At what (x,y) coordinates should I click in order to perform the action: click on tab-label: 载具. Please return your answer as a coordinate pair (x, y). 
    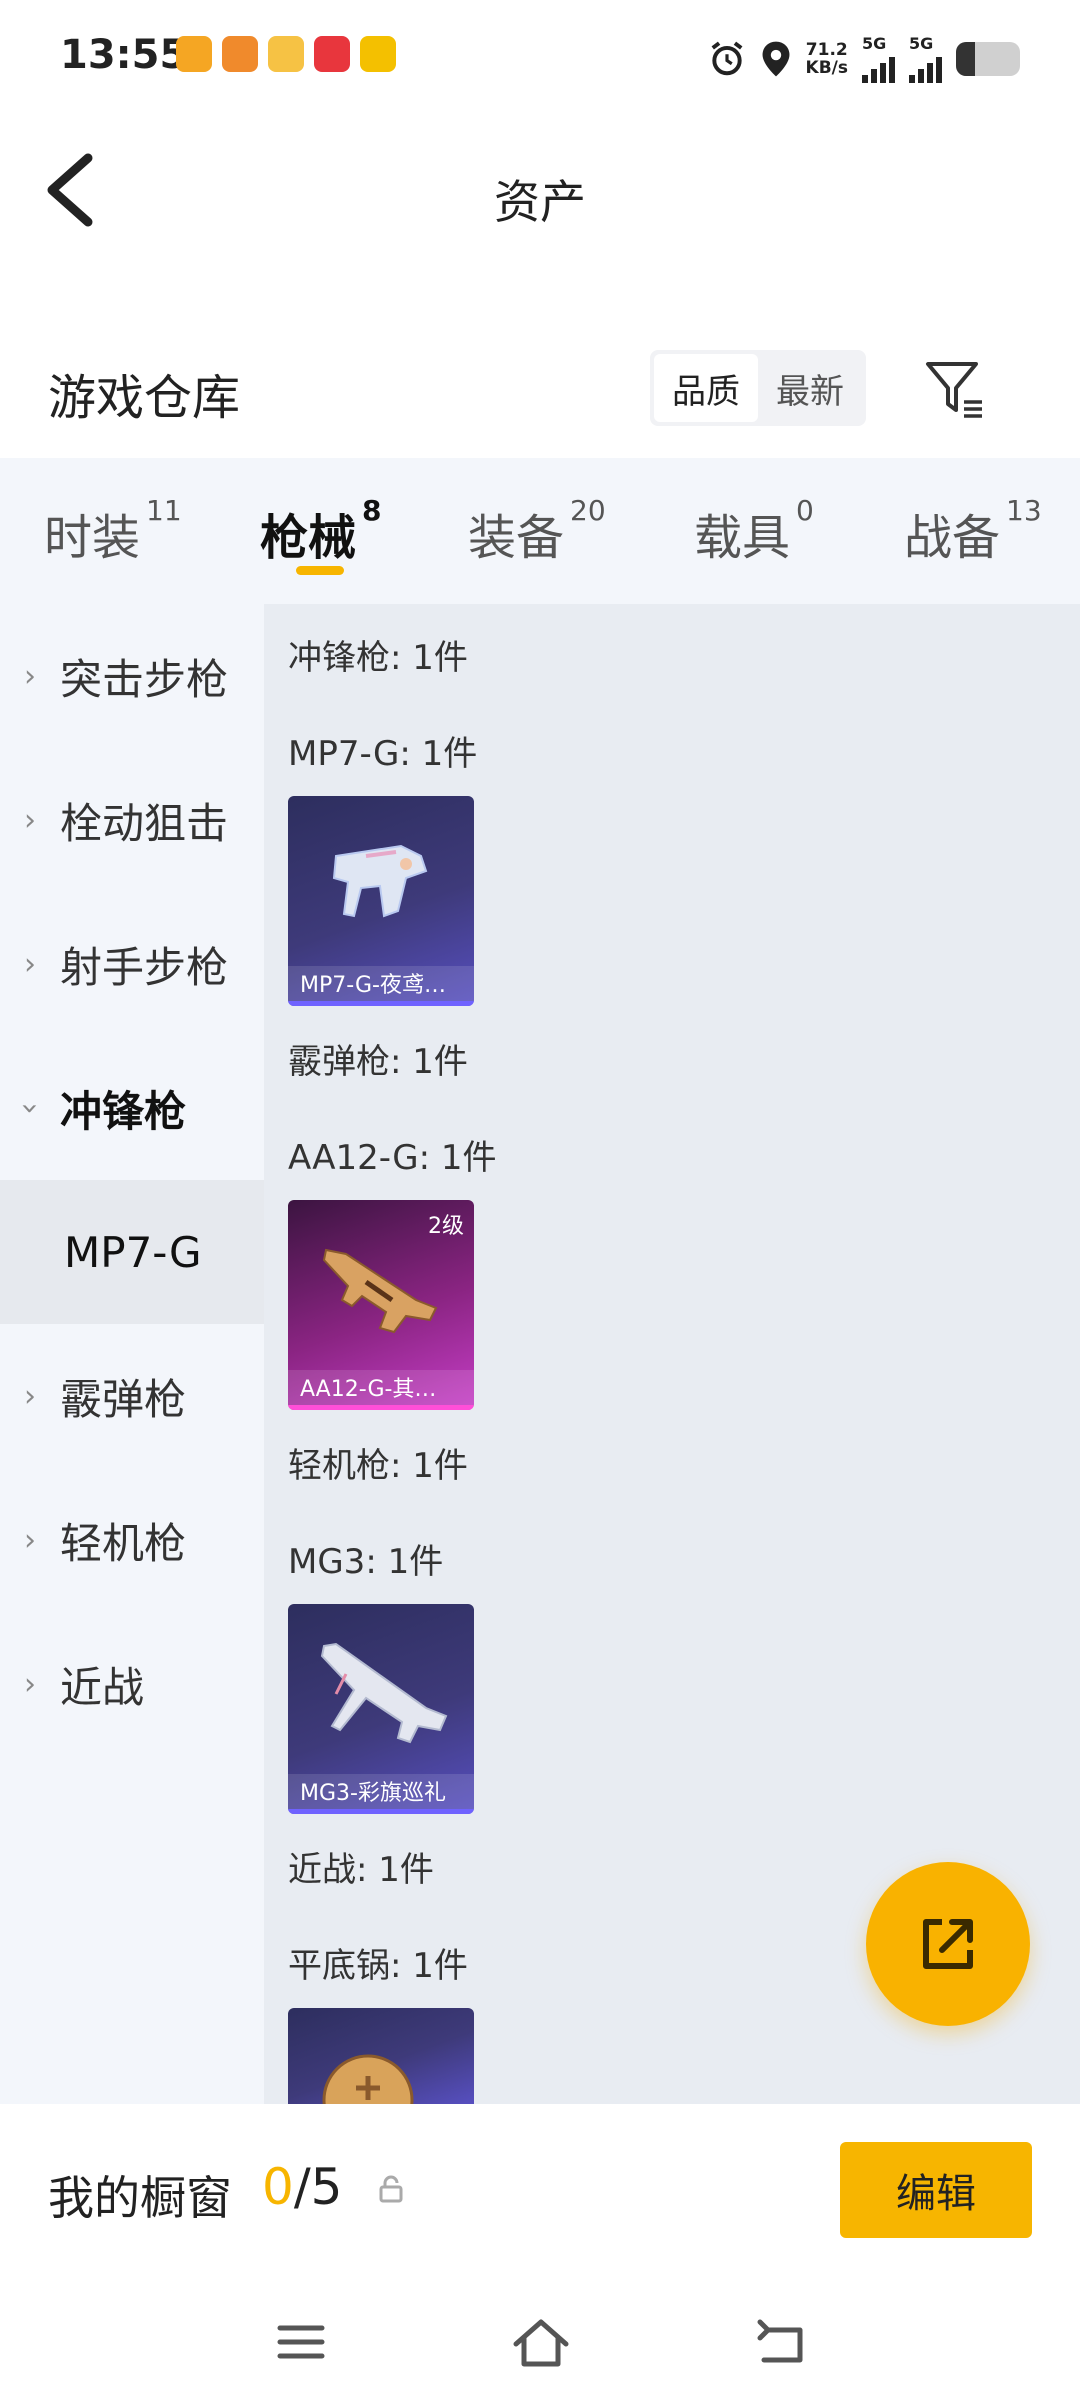
    Looking at the image, I should click on (742, 538).